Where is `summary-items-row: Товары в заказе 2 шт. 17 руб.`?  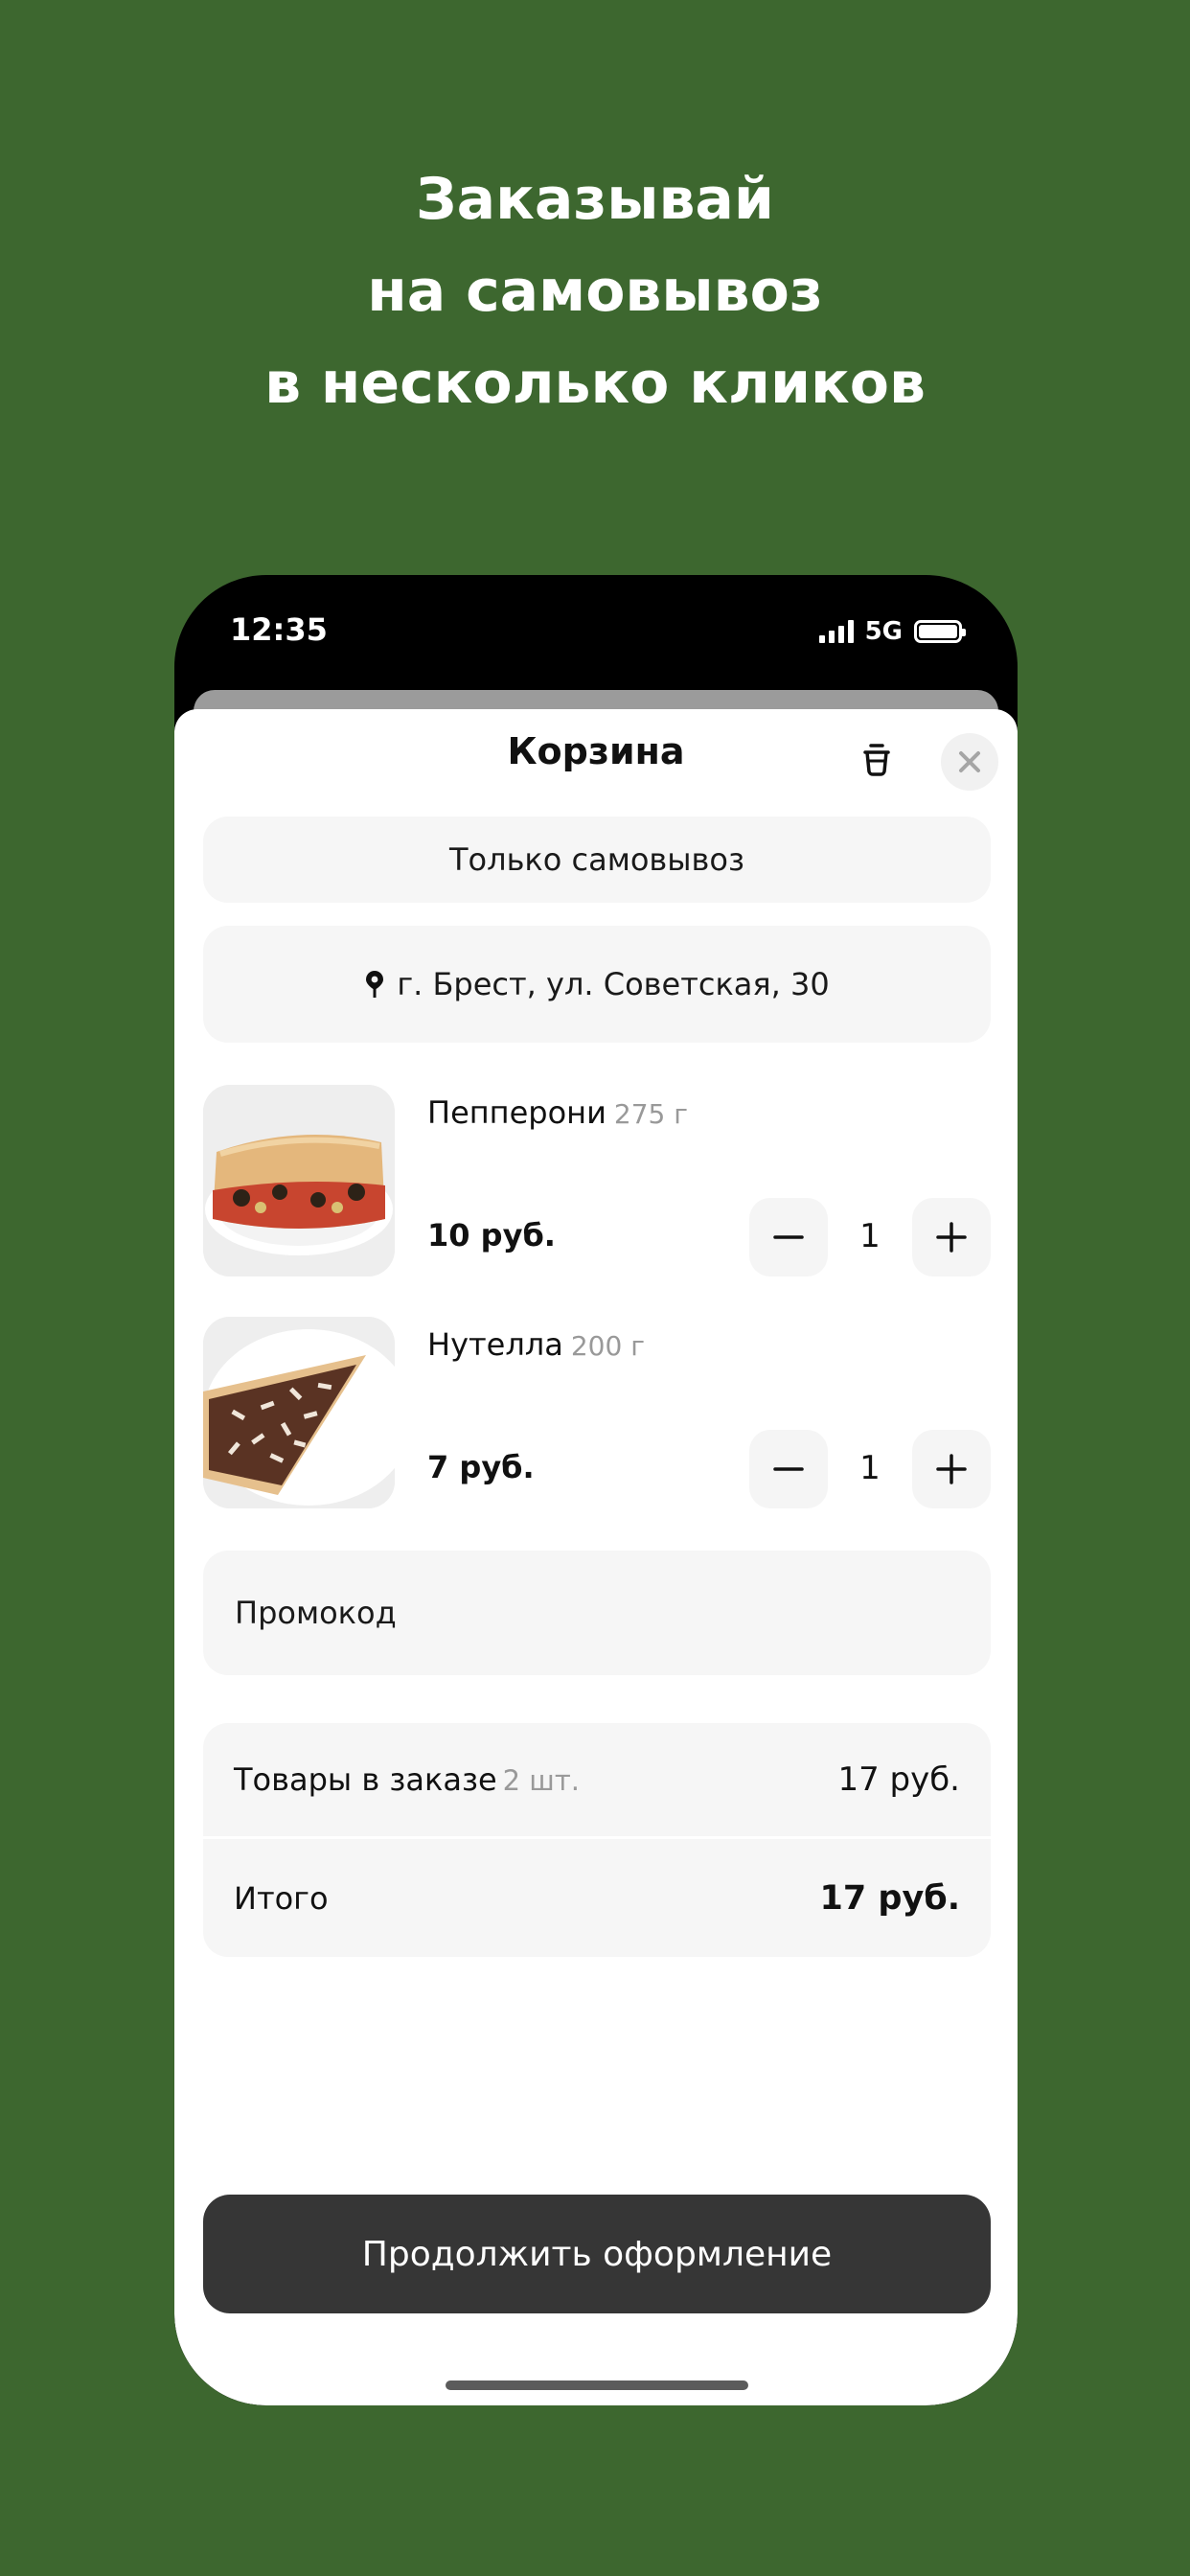 summary-items-row: Товары в заказе 2 шт. 17 руб. is located at coordinates (597, 1781).